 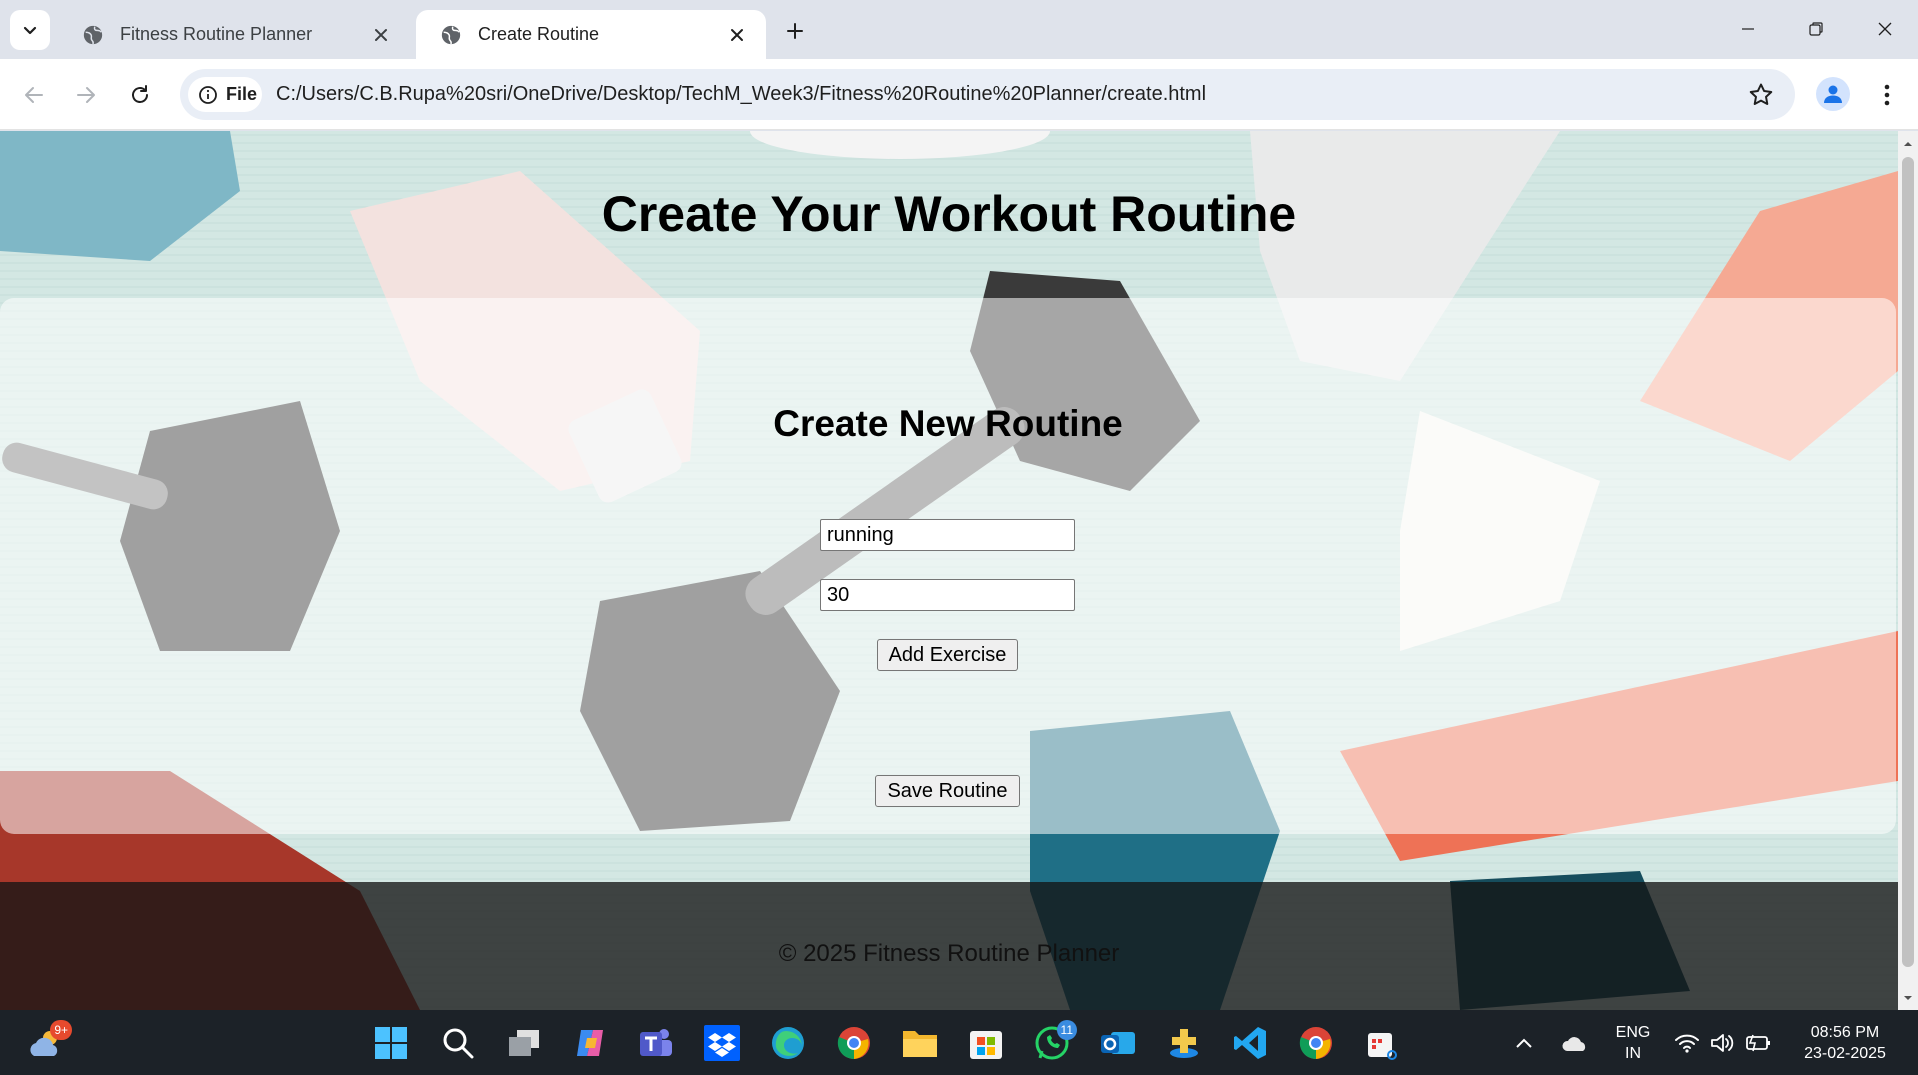 I want to click on scroll-up-icon, so click(x=1908, y=144).